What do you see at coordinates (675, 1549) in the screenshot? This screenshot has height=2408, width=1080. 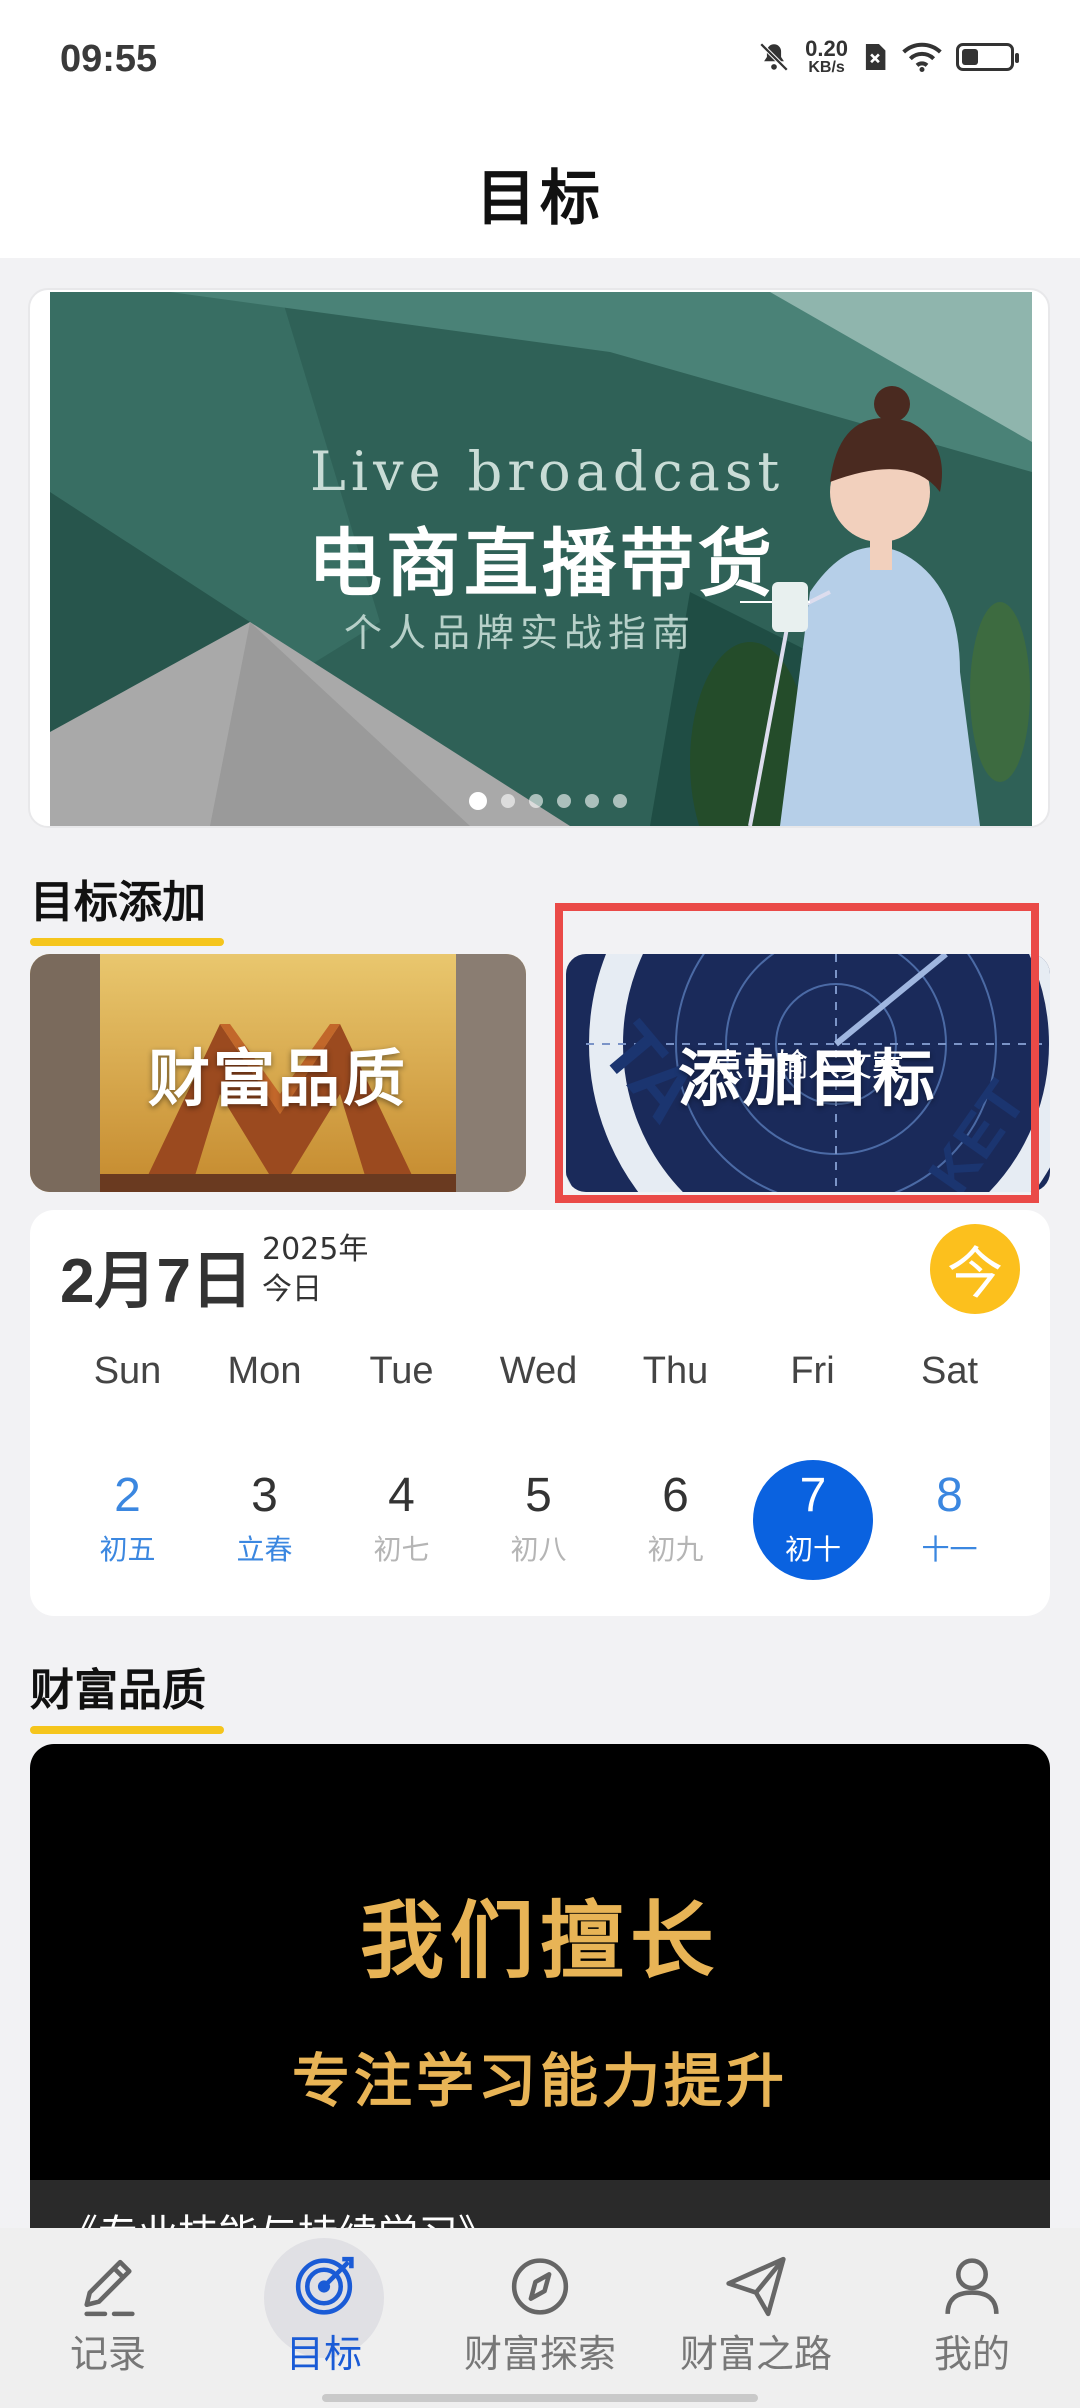 I see `calendar-day-lunar: 初九` at bounding box center [675, 1549].